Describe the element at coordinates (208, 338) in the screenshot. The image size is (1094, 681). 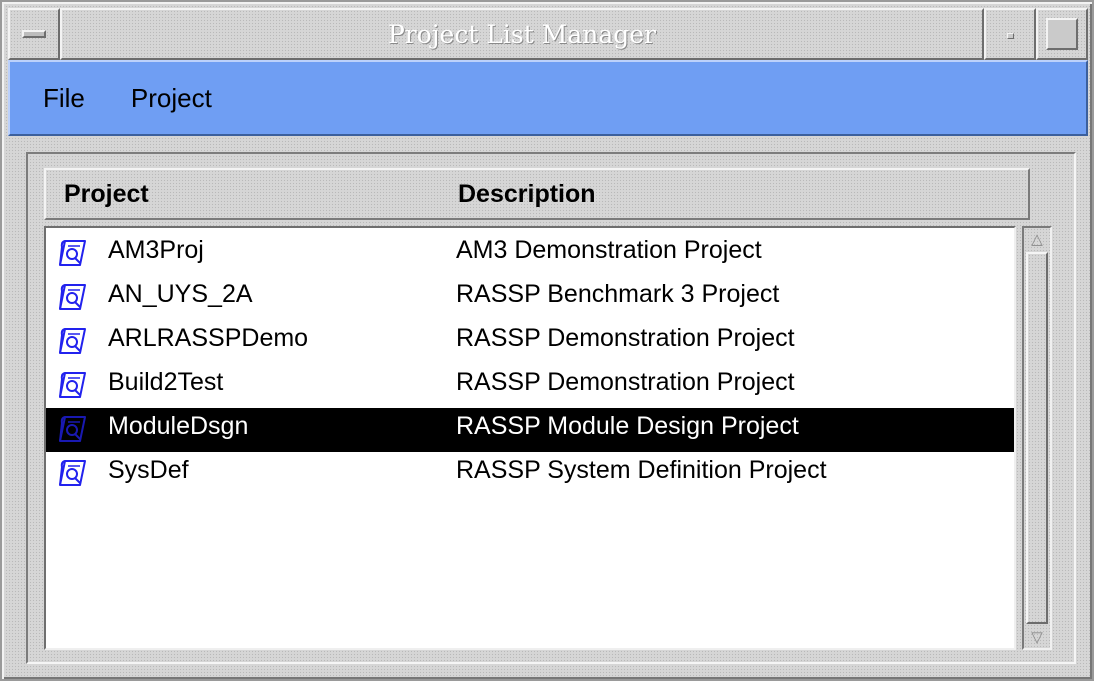
I see `project-name: ARLRASSPDemo` at that location.